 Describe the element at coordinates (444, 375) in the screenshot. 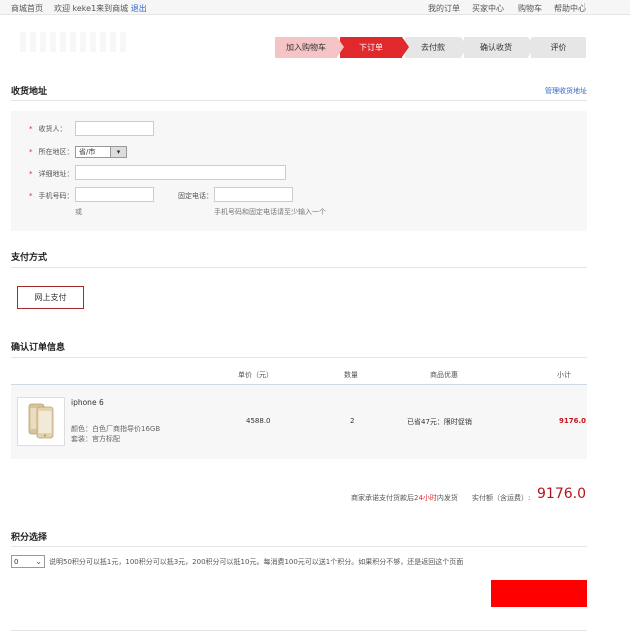

I see `discount-header: 商品优惠` at that location.